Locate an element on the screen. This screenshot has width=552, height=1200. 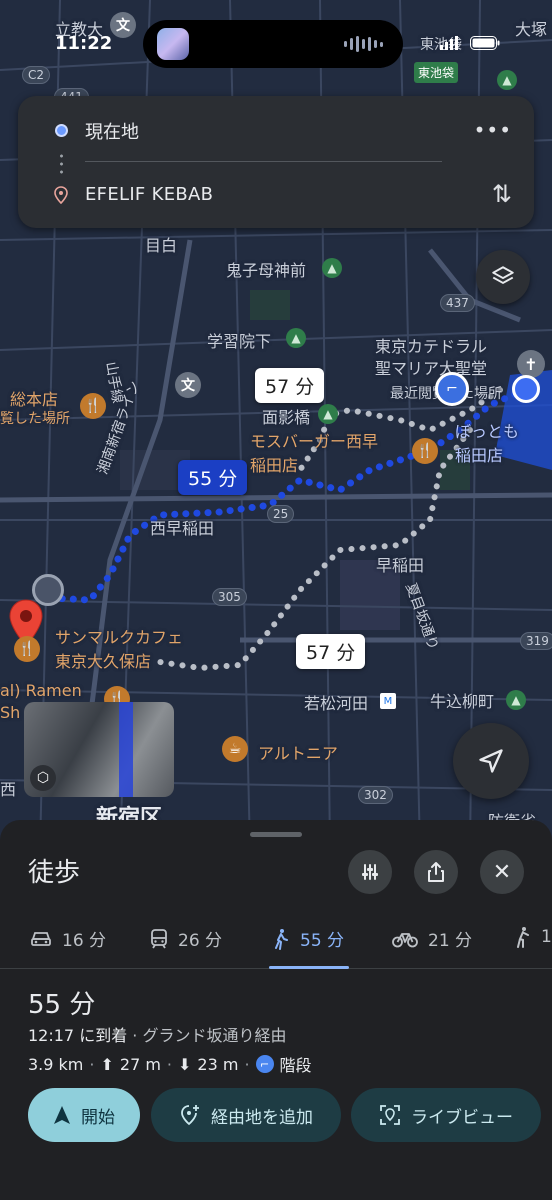
destination-field: EFELIF KEBAB is located at coordinates (149, 194).